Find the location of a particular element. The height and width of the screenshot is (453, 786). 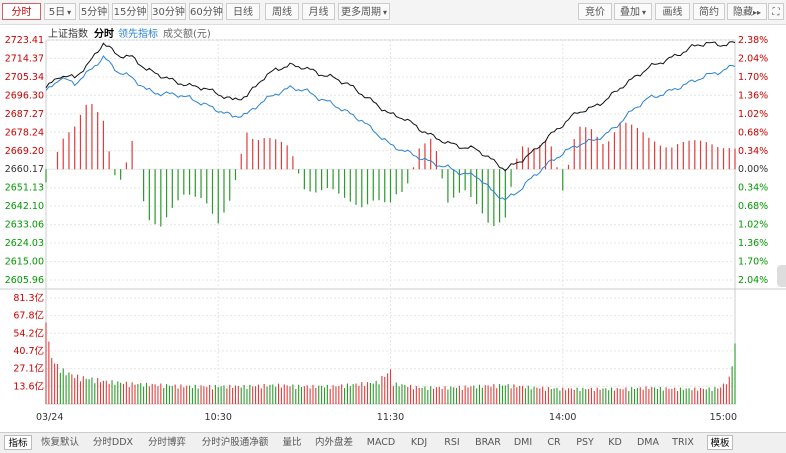

indicator-tab-0: 指标 is located at coordinates (18, 442).